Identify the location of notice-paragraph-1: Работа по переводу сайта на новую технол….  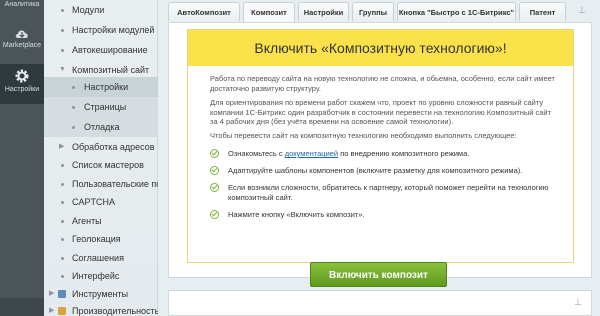
(382, 83).